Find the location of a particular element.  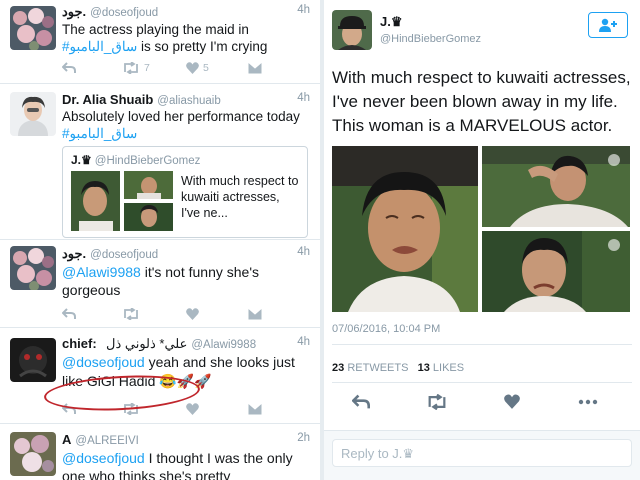

tweet-text: @Alawi9988 it's not funny she's gorgeous is located at coordinates (186, 281).